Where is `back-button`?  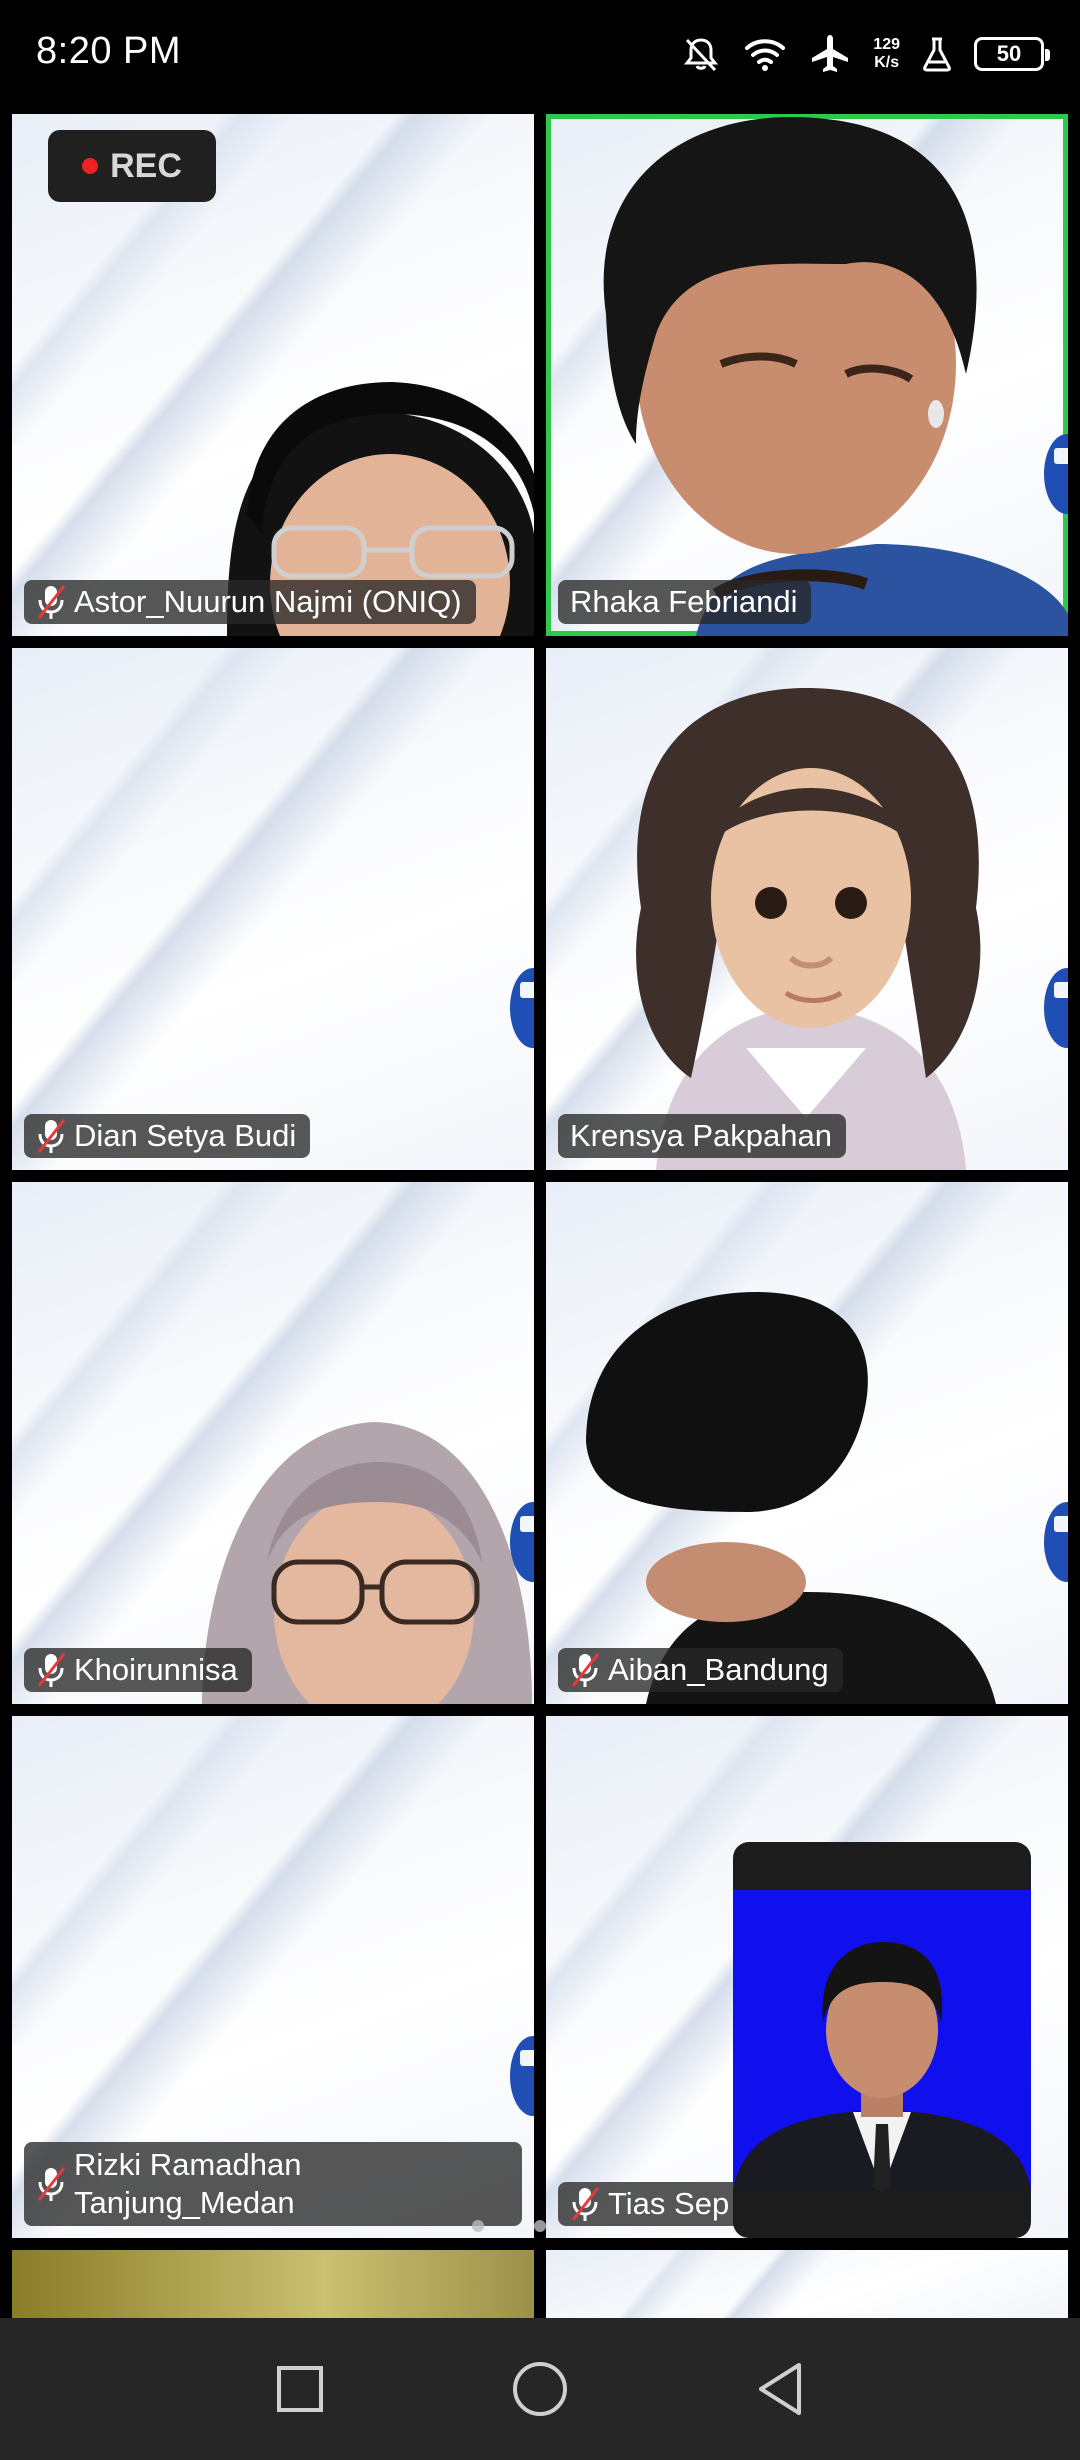 back-button is located at coordinates (780, 2389).